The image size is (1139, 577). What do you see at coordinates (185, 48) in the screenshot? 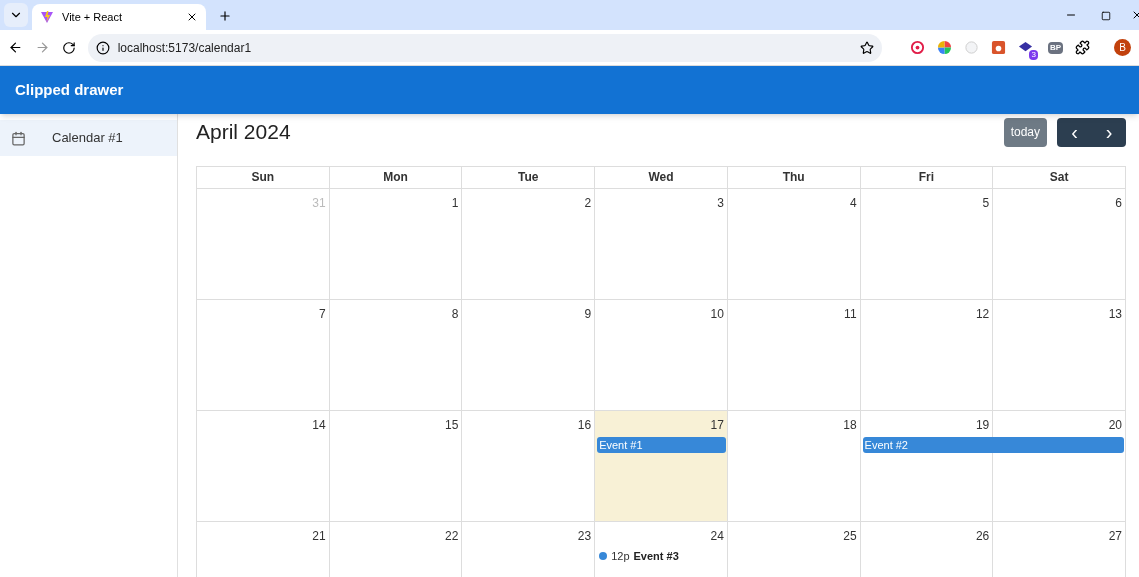
I see `url-text: localhost:5173/calendar1` at bounding box center [185, 48].